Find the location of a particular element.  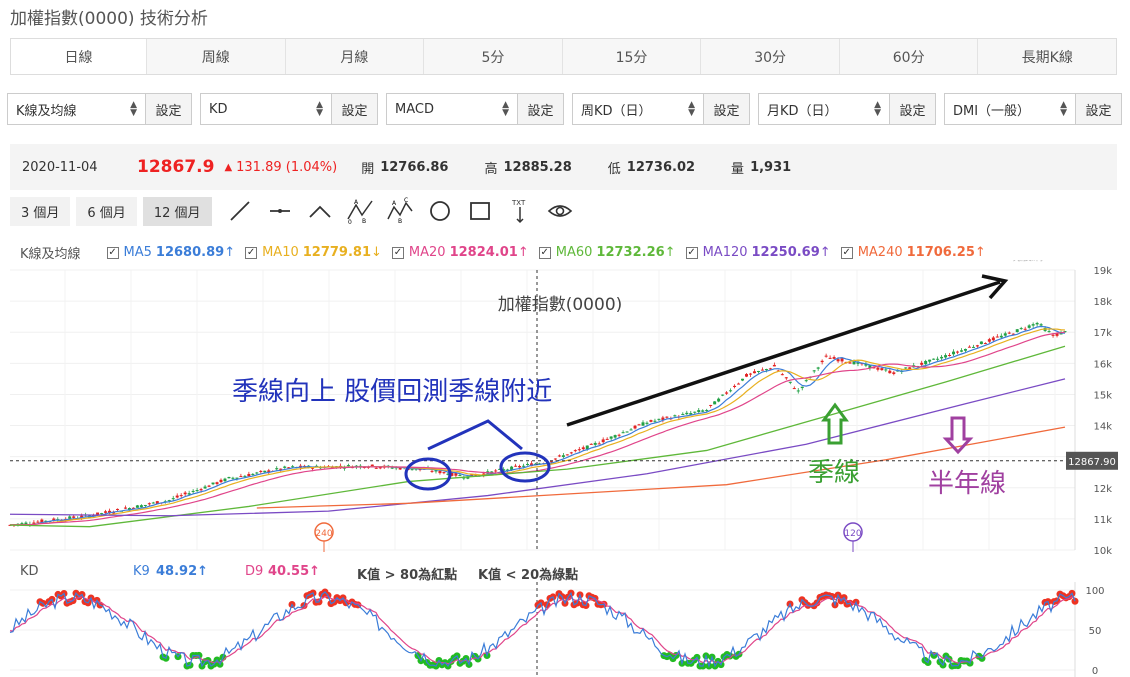

svg-text: A is located at coordinates (394, 203).